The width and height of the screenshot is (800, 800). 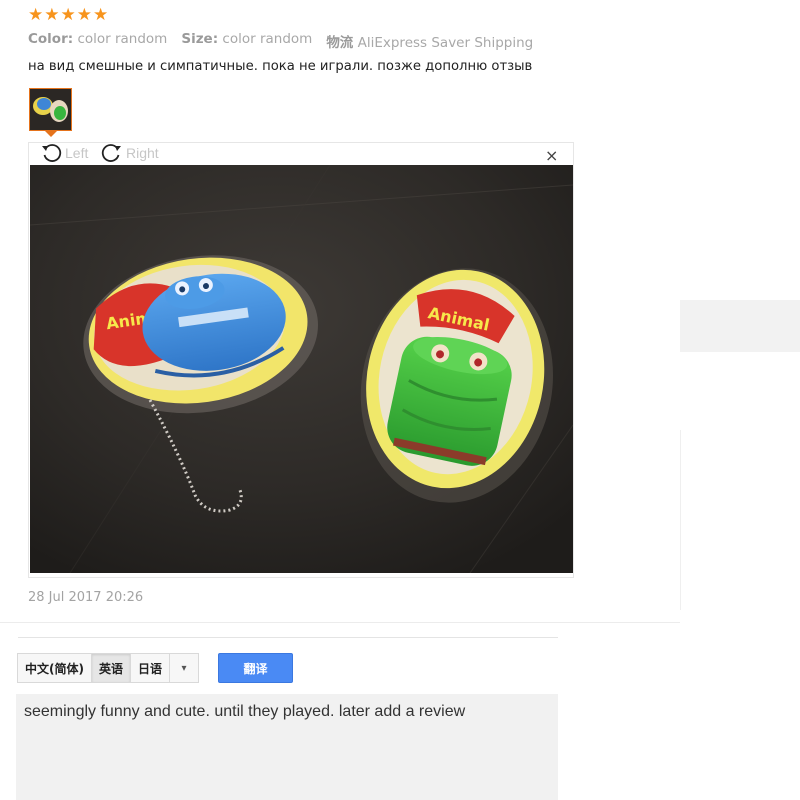 What do you see at coordinates (111, 153) in the screenshot?
I see `rotate-right-icon` at bounding box center [111, 153].